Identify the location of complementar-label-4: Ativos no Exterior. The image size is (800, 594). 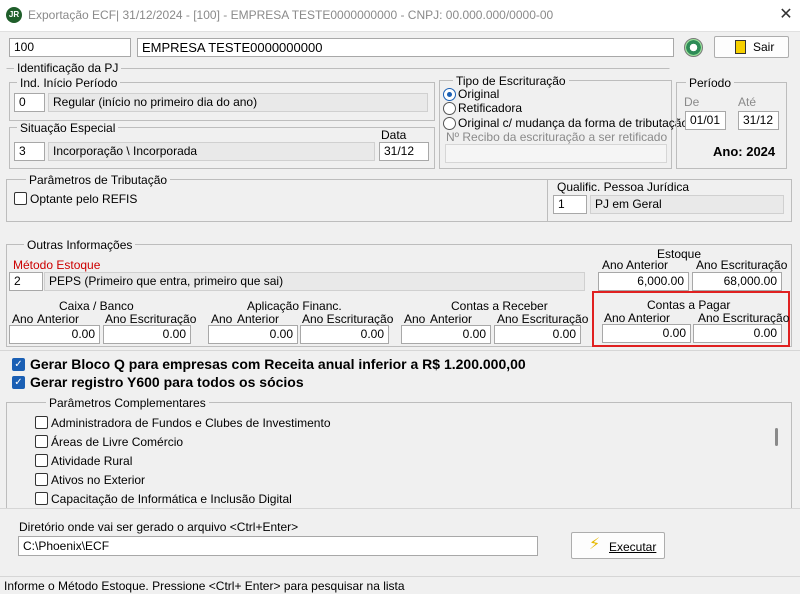
(98, 480).